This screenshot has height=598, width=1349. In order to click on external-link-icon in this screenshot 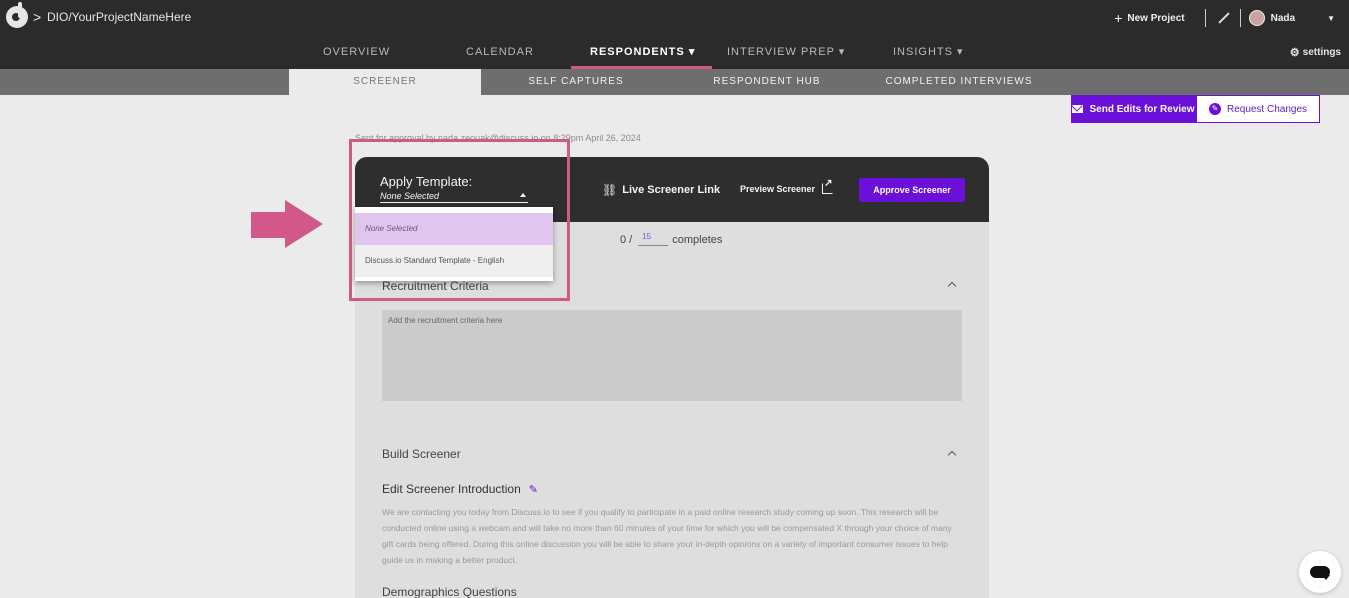, I will do `click(828, 186)`.